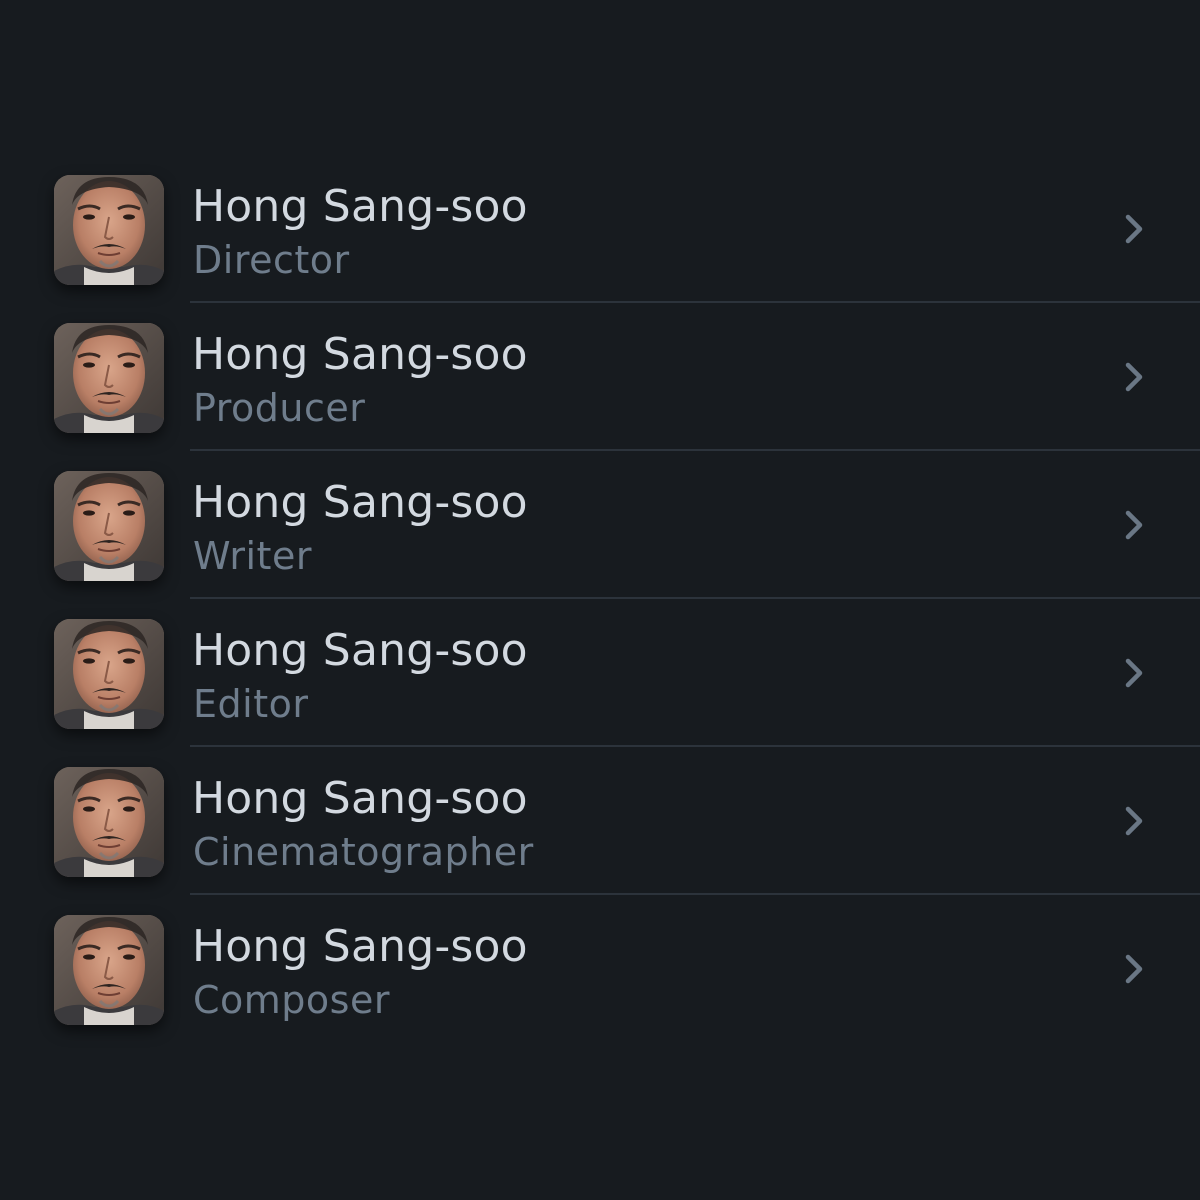 Image resolution: width=1200 pixels, height=1200 pixels. Describe the element at coordinates (600, 969) in the screenshot. I see `crew-row-composer: Hong Sang-soo Composer` at that location.